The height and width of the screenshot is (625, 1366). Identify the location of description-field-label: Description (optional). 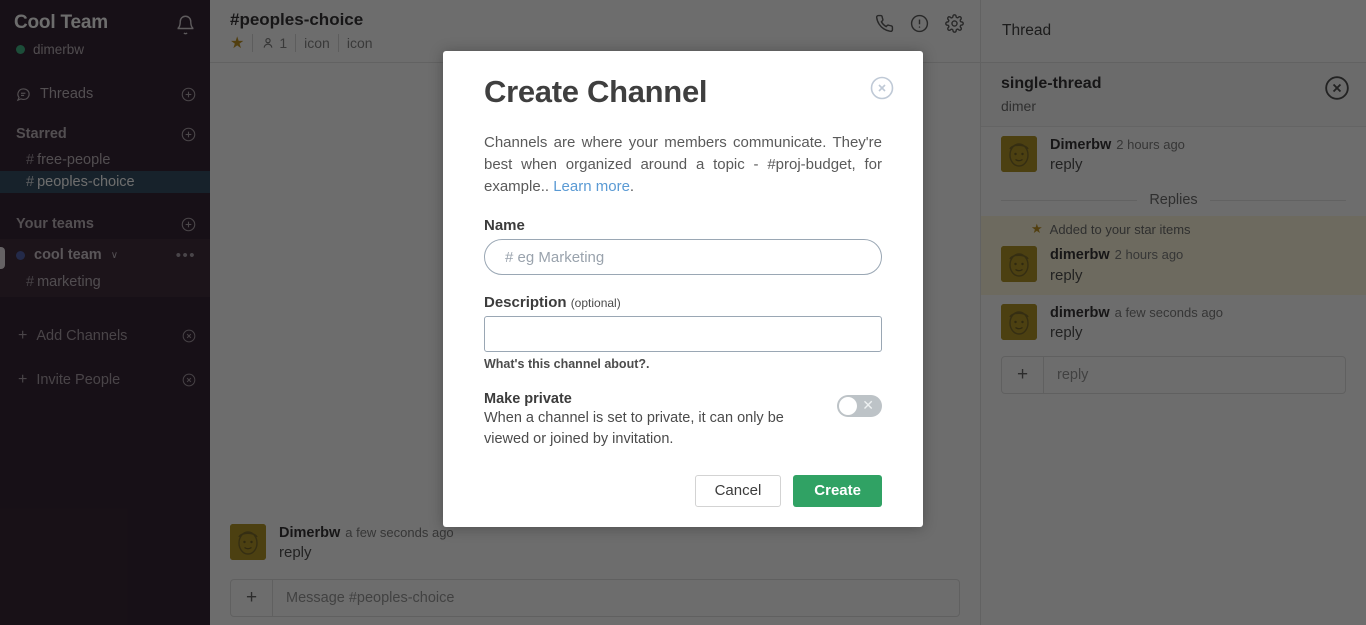
(683, 302).